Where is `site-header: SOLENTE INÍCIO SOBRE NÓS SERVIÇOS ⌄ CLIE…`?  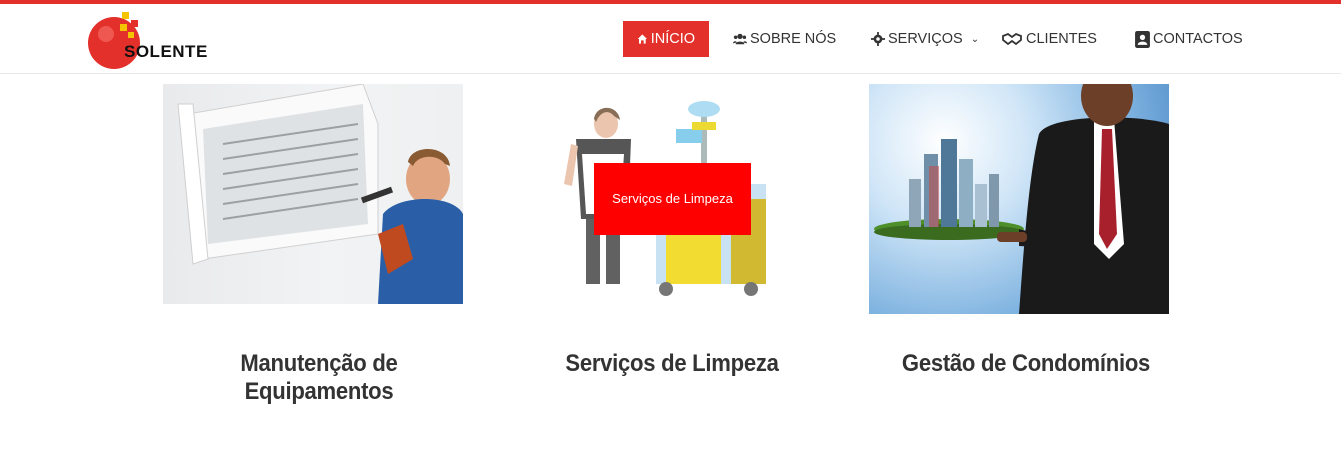 site-header: SOLENTE INÍCIO SOBRE NÓS SERVIÇOS ⌄ CLIE… is located at coordinates (670, 39).